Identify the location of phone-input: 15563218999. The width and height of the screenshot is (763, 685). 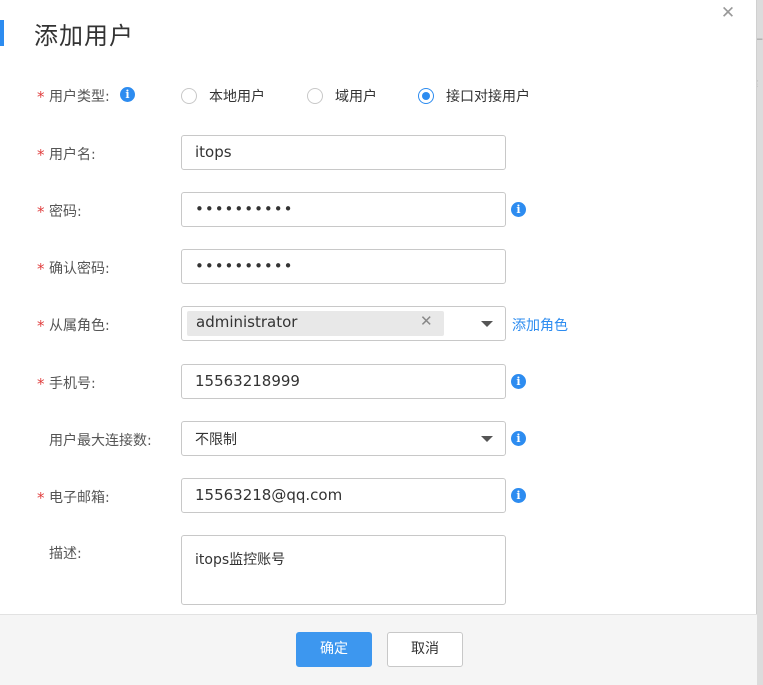
(343, 381).